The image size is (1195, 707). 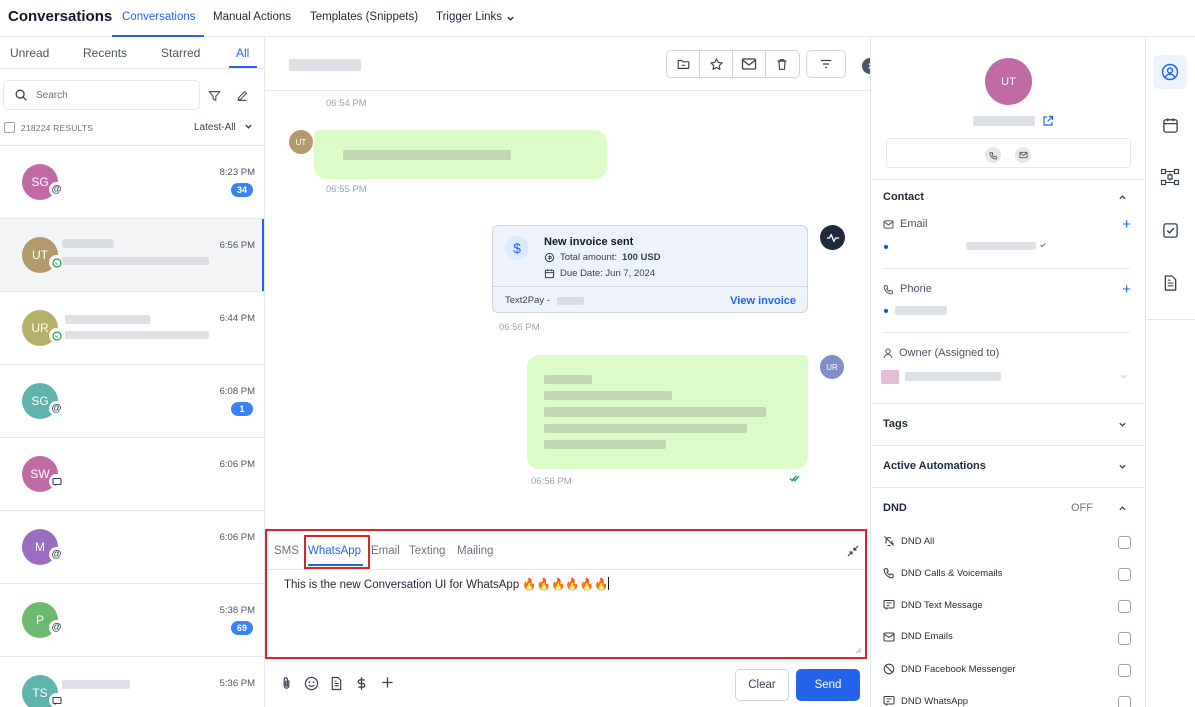 What do you see at coordinates (469, 17) in the screenshot?
I see `tab-trigger-links: Trigger Links` at bounding box center [469, 17].